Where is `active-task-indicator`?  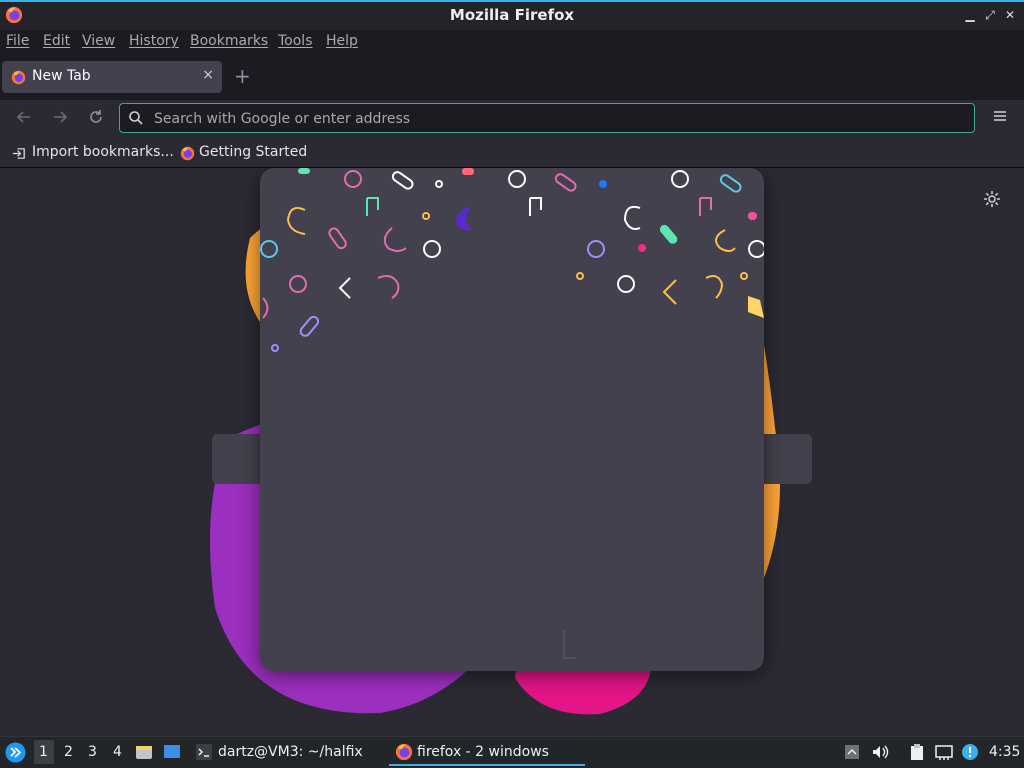 active-task-indicator is located at coordinates (487, 765).